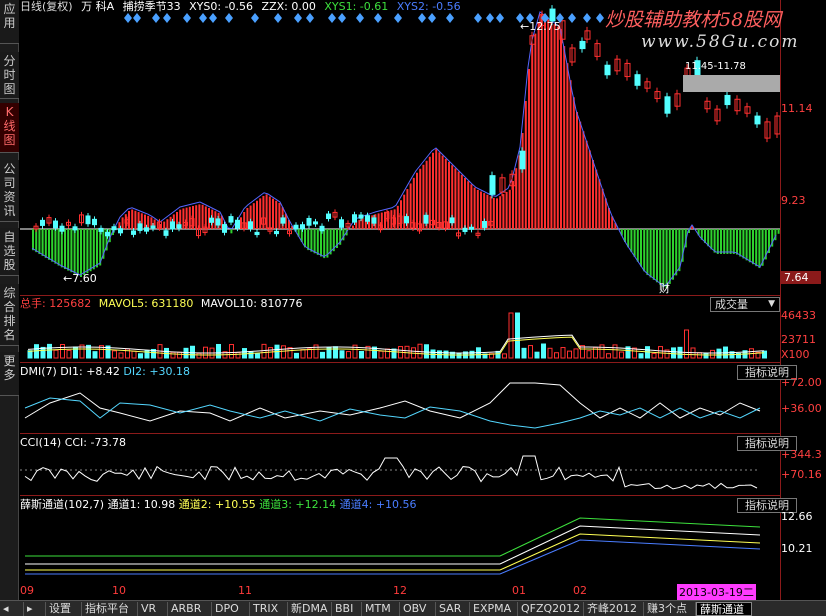 This screenshot has width=826, height=616. Describe the element at coordinates (670, 609) in the screenshot. I see `tab-14: 赚3个点` at that location.